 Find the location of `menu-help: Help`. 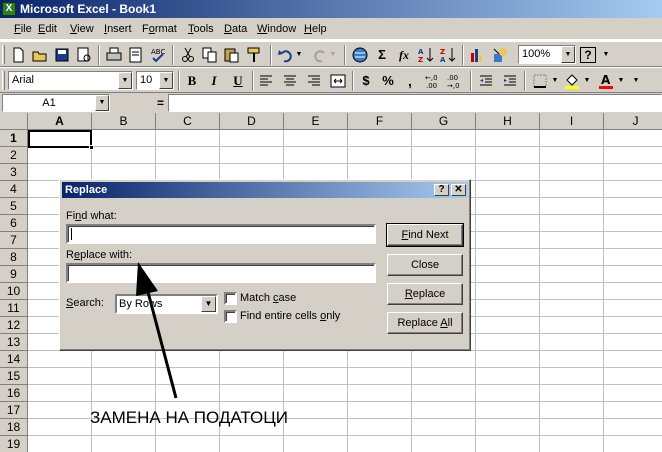

menu-help: Help is located at coordinates (315, 29).